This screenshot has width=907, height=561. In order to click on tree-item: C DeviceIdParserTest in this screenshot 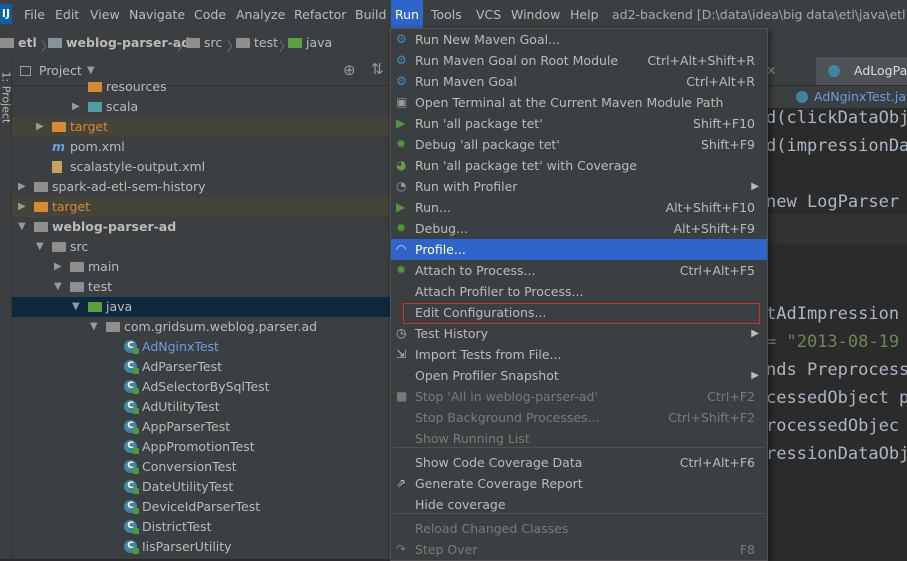, I will do `click(201, 507)`.